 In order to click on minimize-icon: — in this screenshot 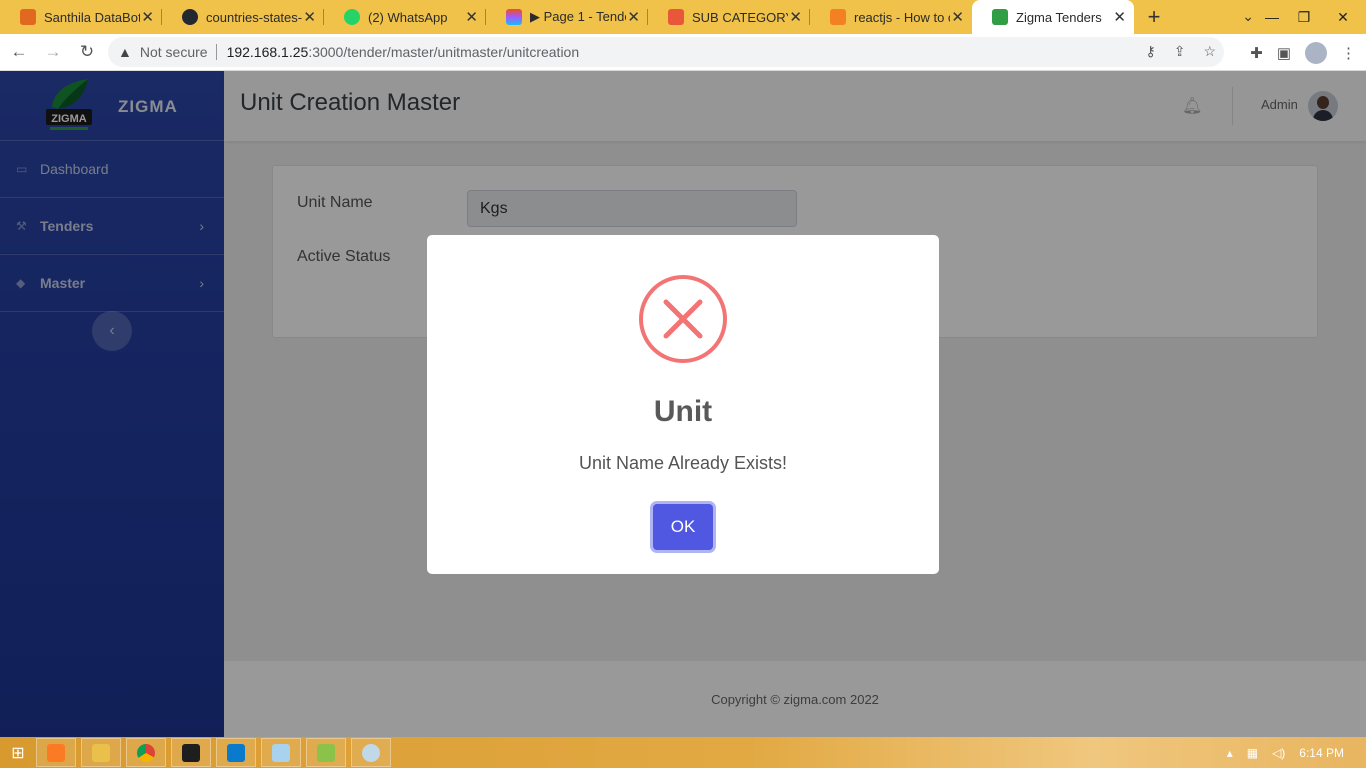, I will do `click(1272, 17)`.